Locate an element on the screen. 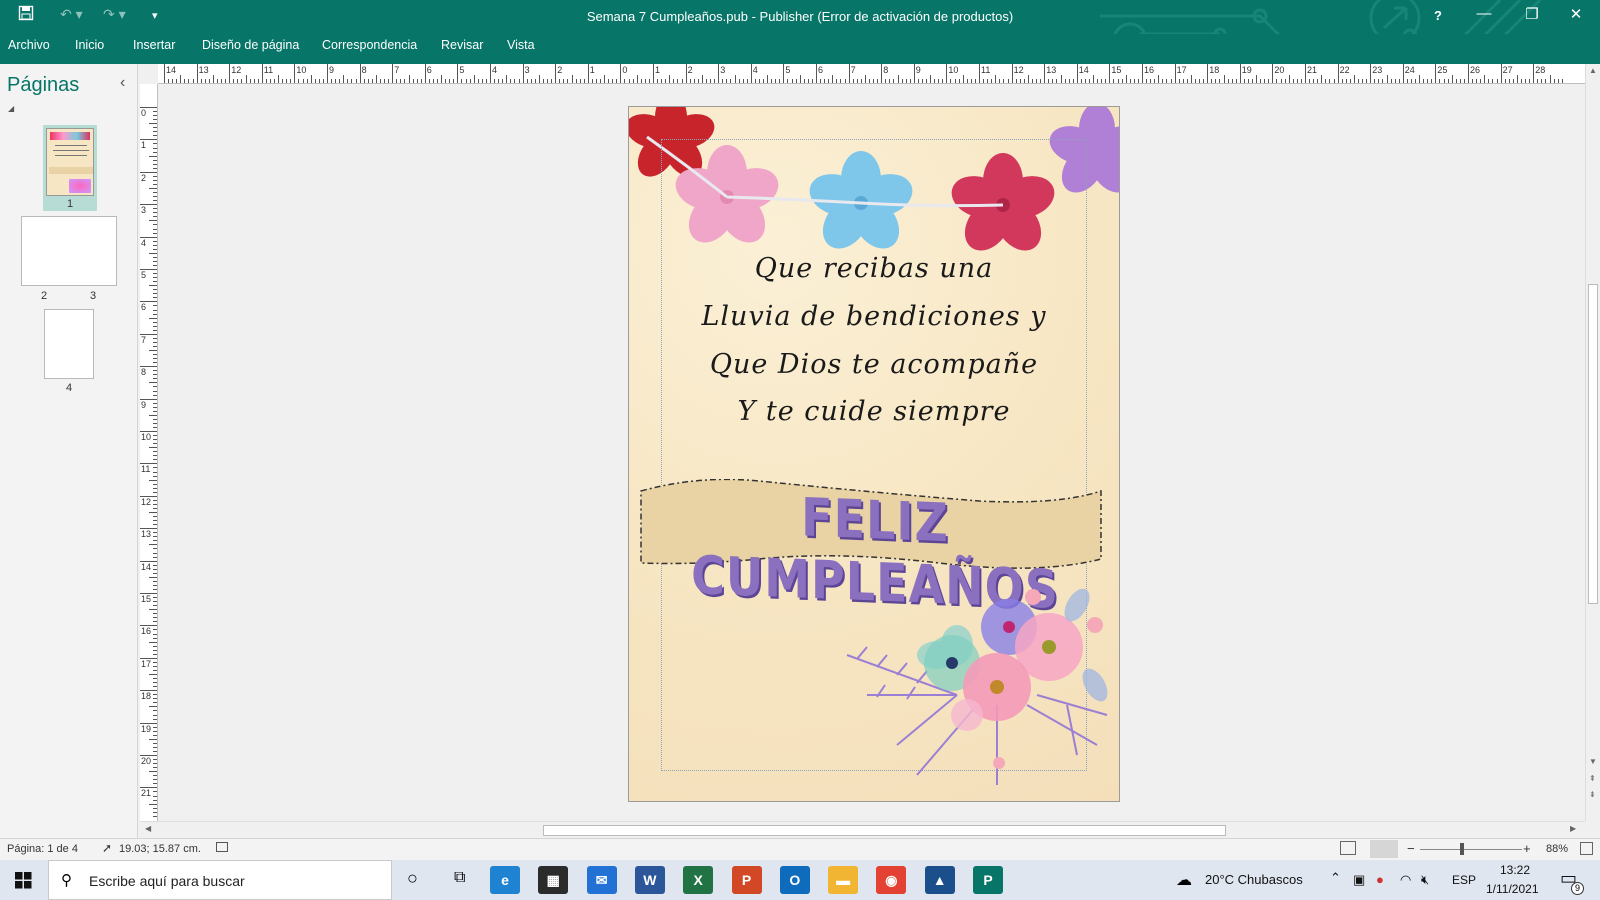  antivirus-warning-icon: ● is located at coordinates (1380, 879).